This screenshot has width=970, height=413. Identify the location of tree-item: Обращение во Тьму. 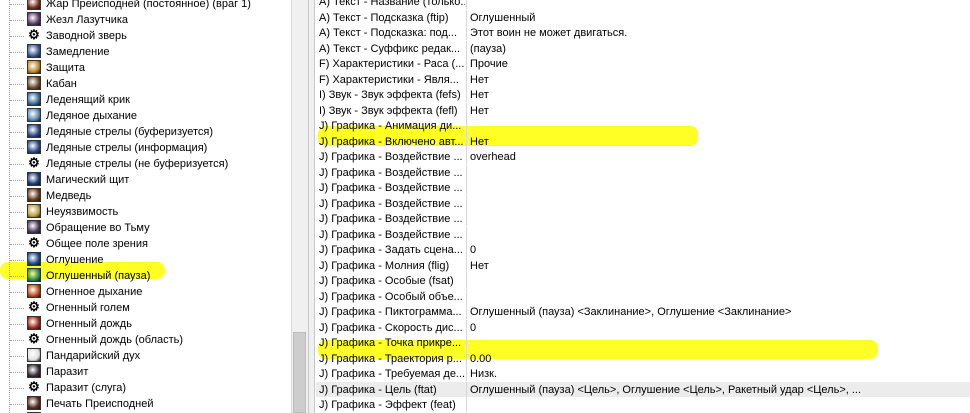
(145, 228).